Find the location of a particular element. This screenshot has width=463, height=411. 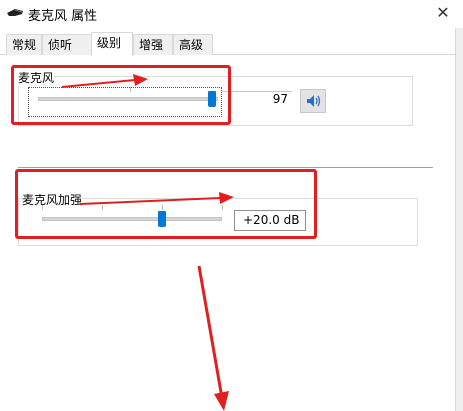

mute-button is located at coordinates (313, 101).